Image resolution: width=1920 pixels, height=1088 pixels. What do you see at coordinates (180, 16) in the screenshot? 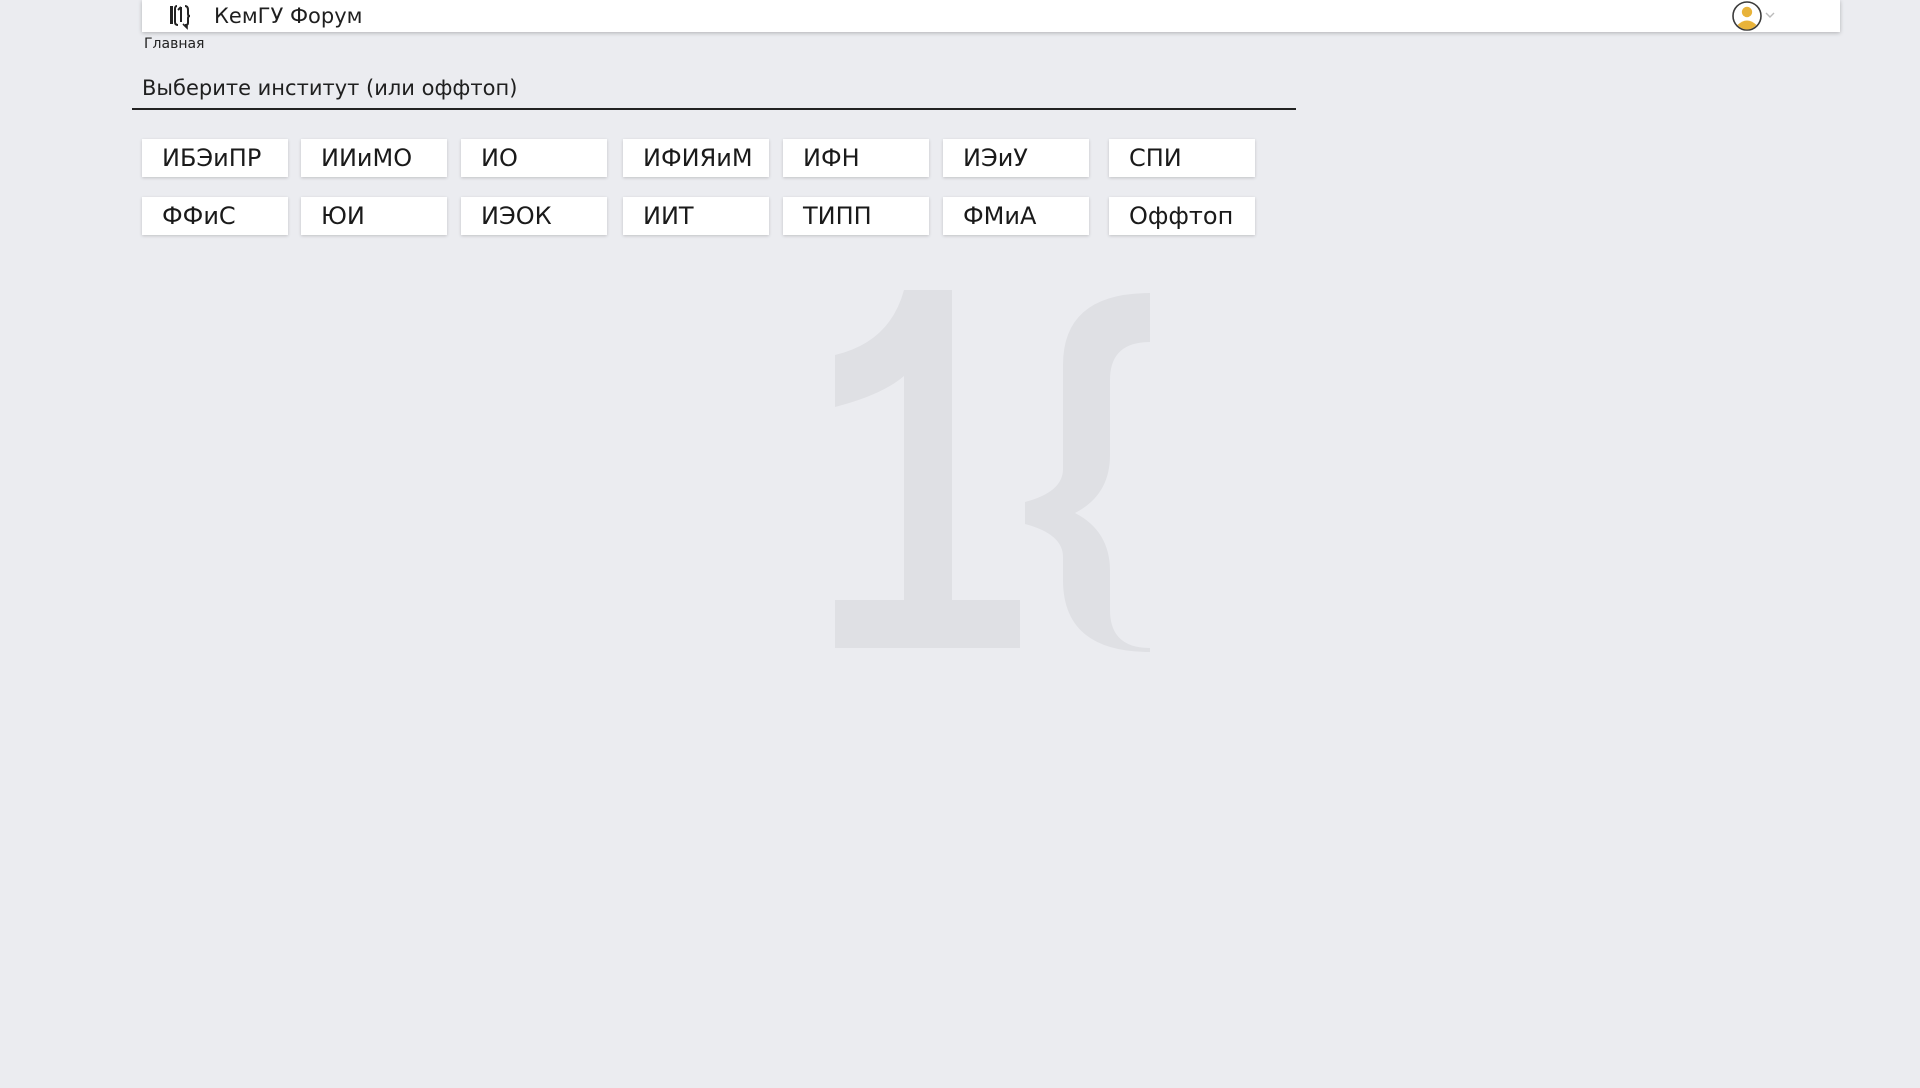
I see `kemsu-logo-icon` at bounding box center [180, 16].